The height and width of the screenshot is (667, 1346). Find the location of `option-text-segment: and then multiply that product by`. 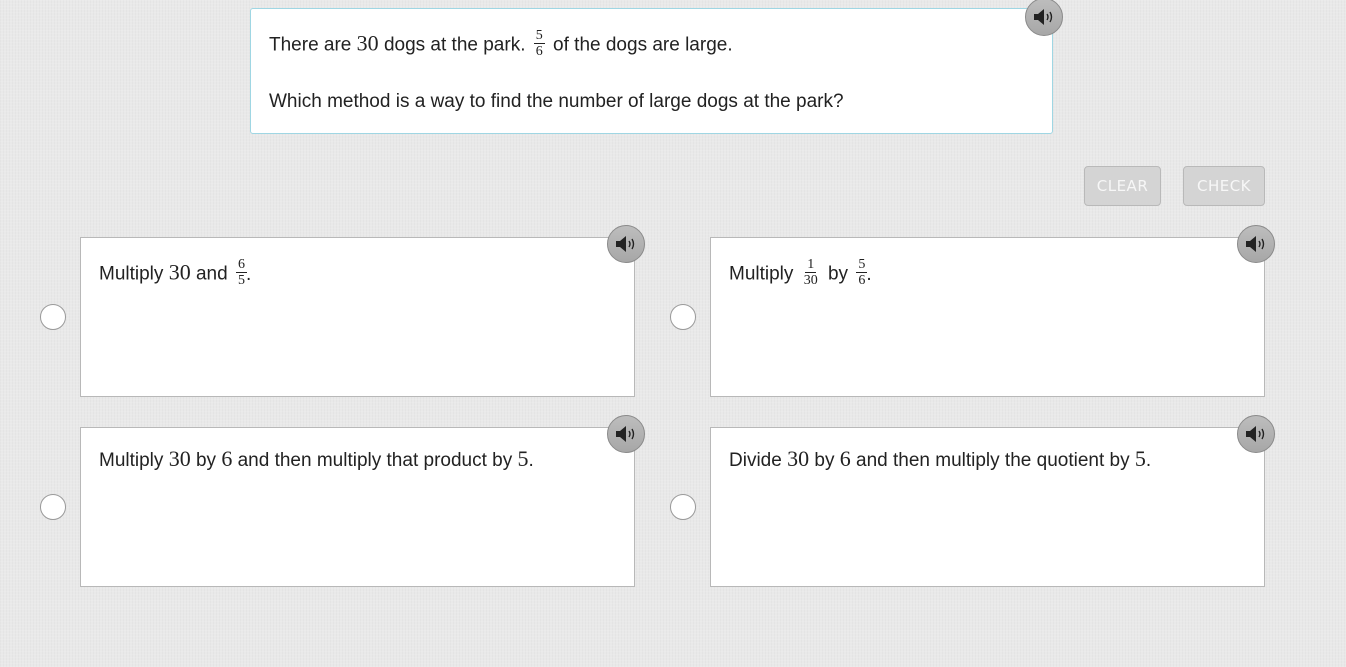

option-text-segment: and then multiply that product by is located at coordinates (375, 460).